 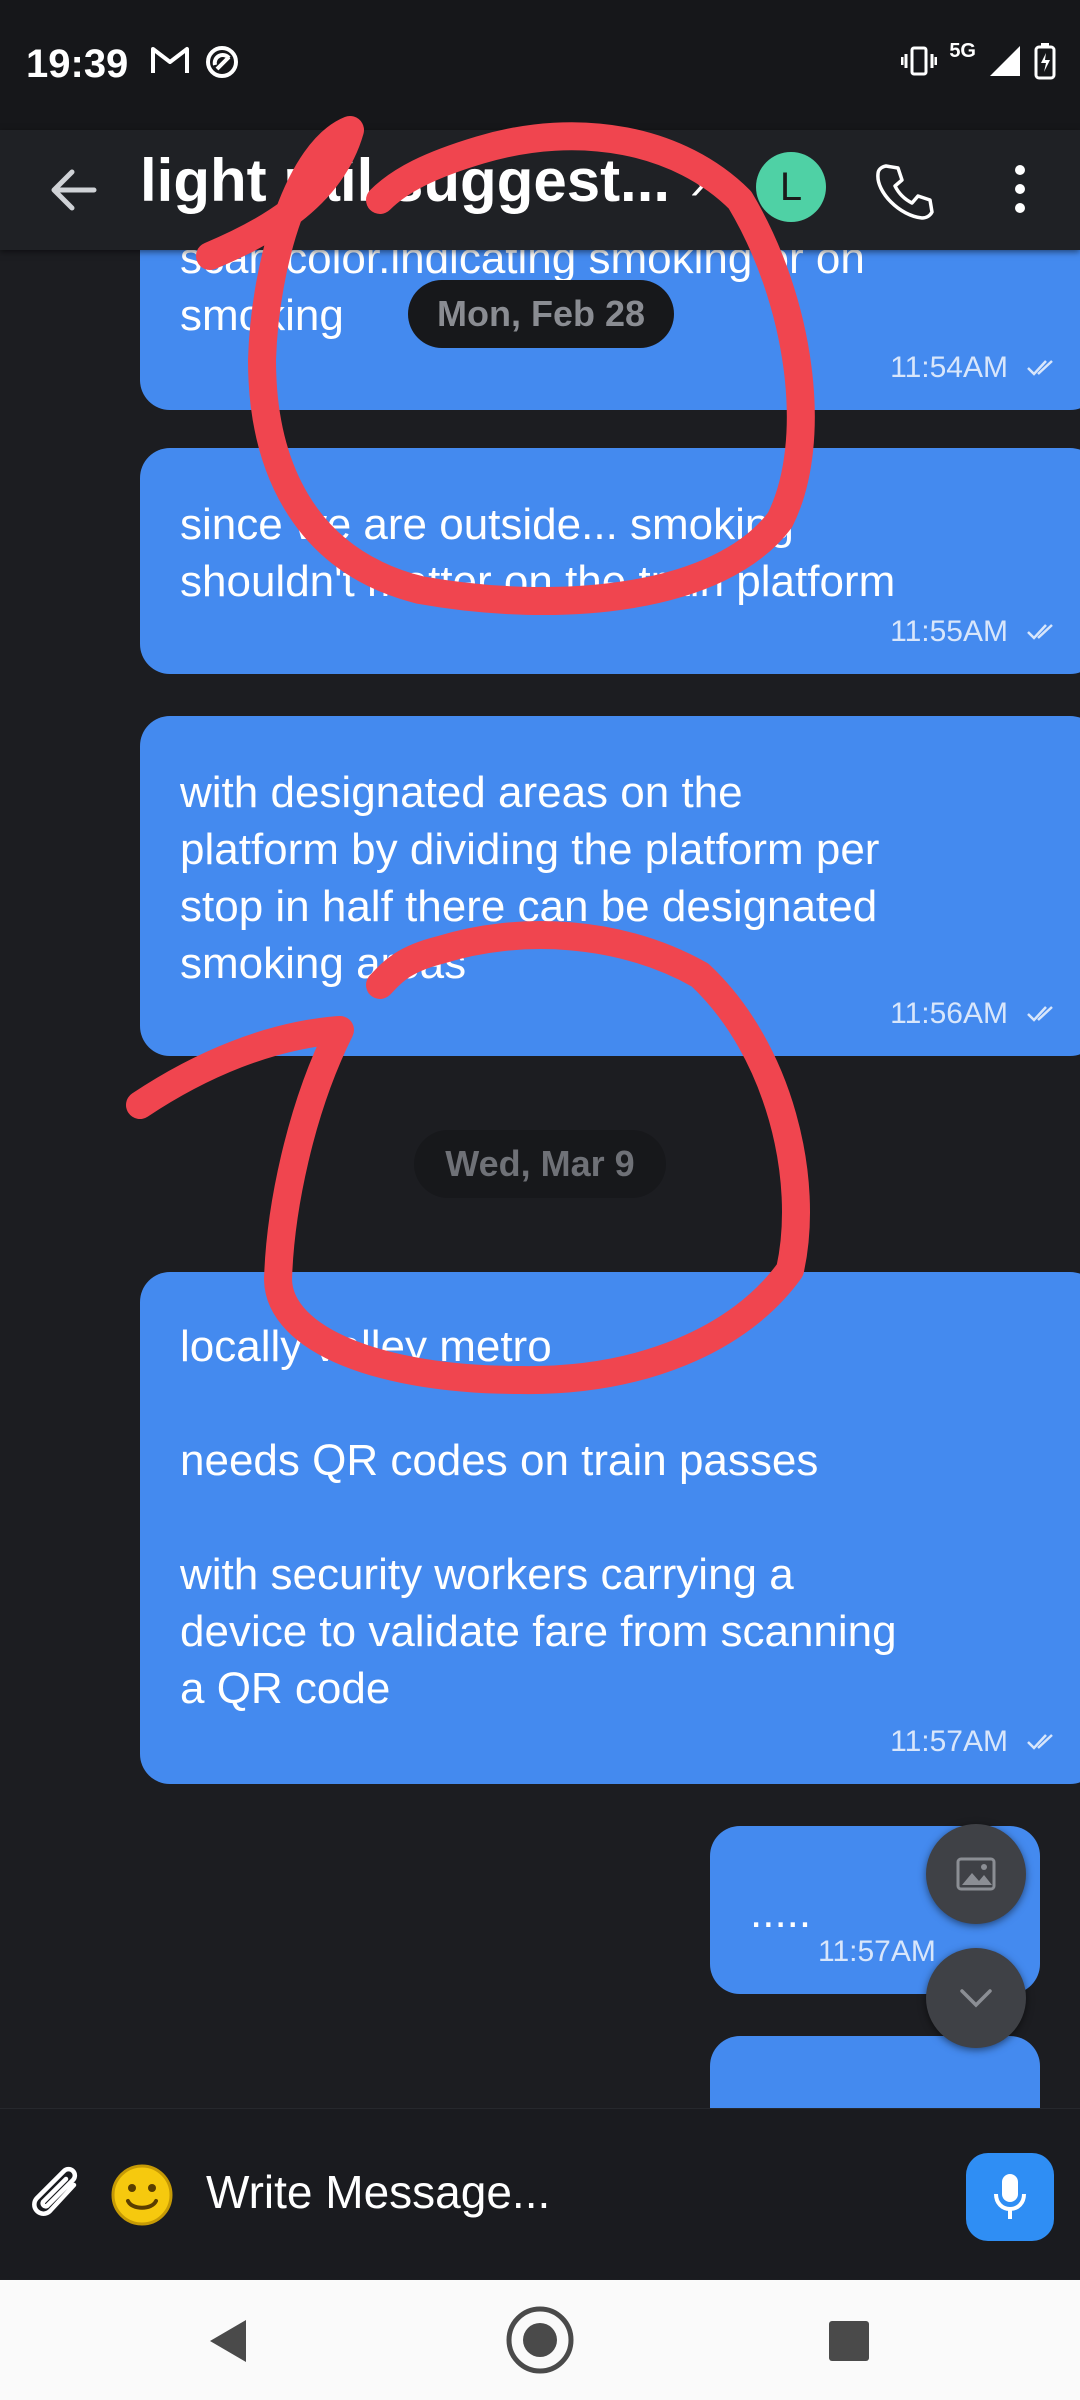 What do you see at coordinates (228, 2341) in the screenshot?
I see `nav-back-icon` at bounding box center [228, 2341].